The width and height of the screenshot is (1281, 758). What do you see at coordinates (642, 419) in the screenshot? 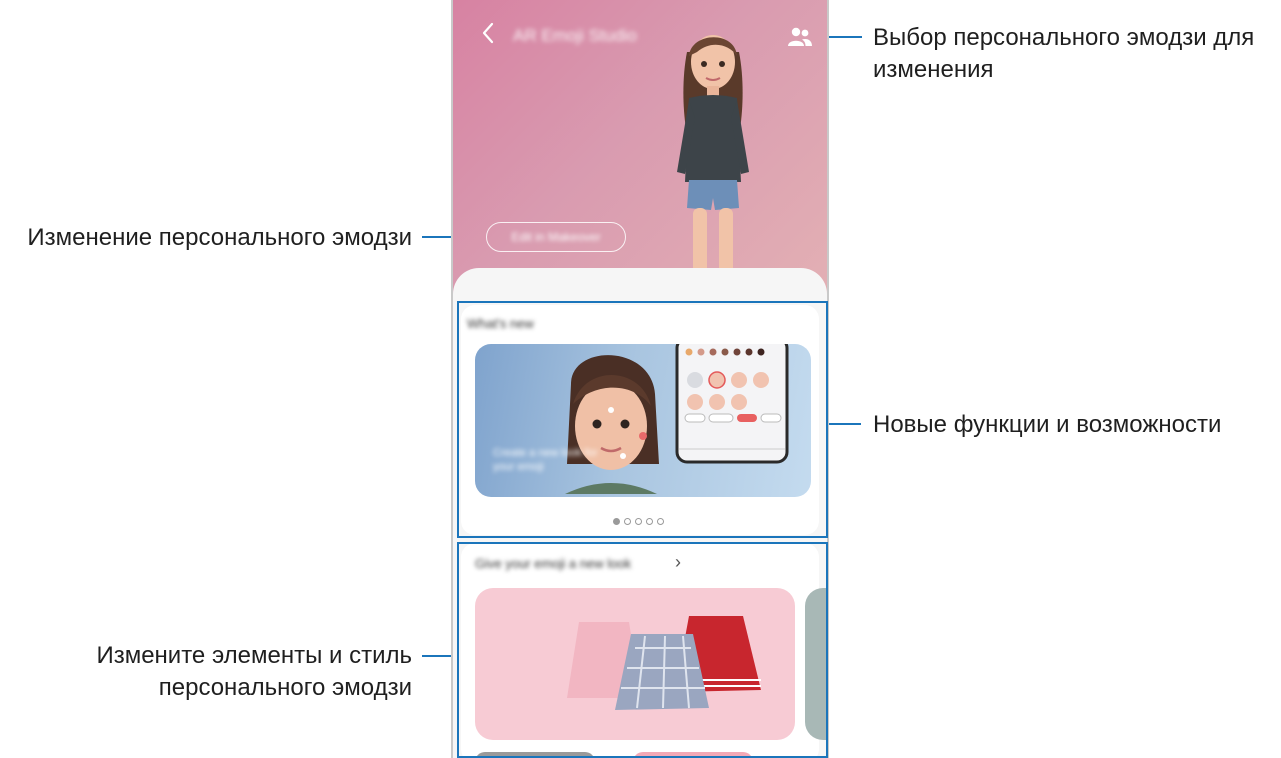
I see `new-features-frame` at bounding box center [642, 419].